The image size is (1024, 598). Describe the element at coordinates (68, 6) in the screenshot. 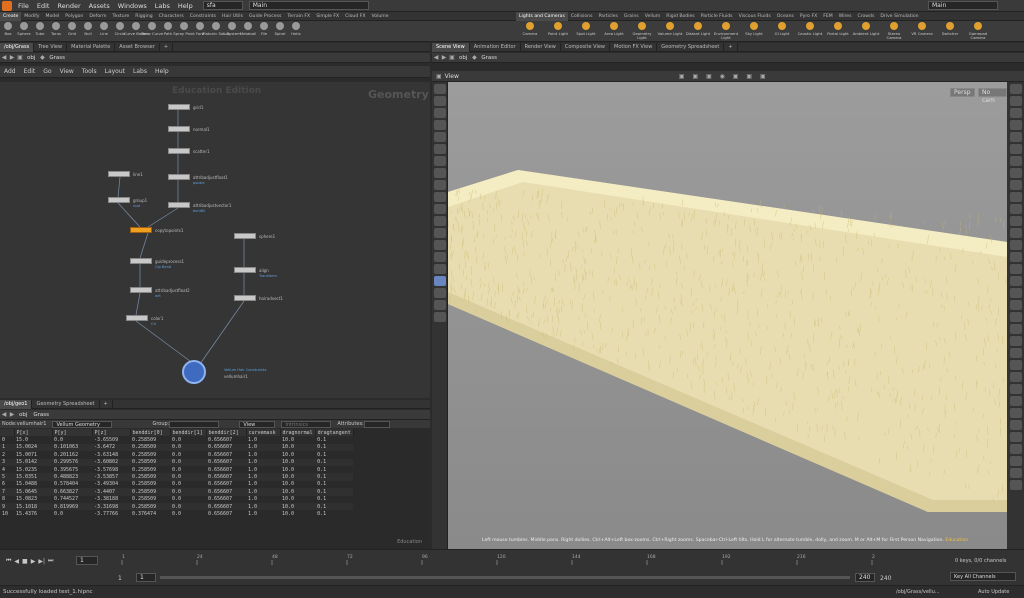

I see `menu-item-render: Render` at that location.